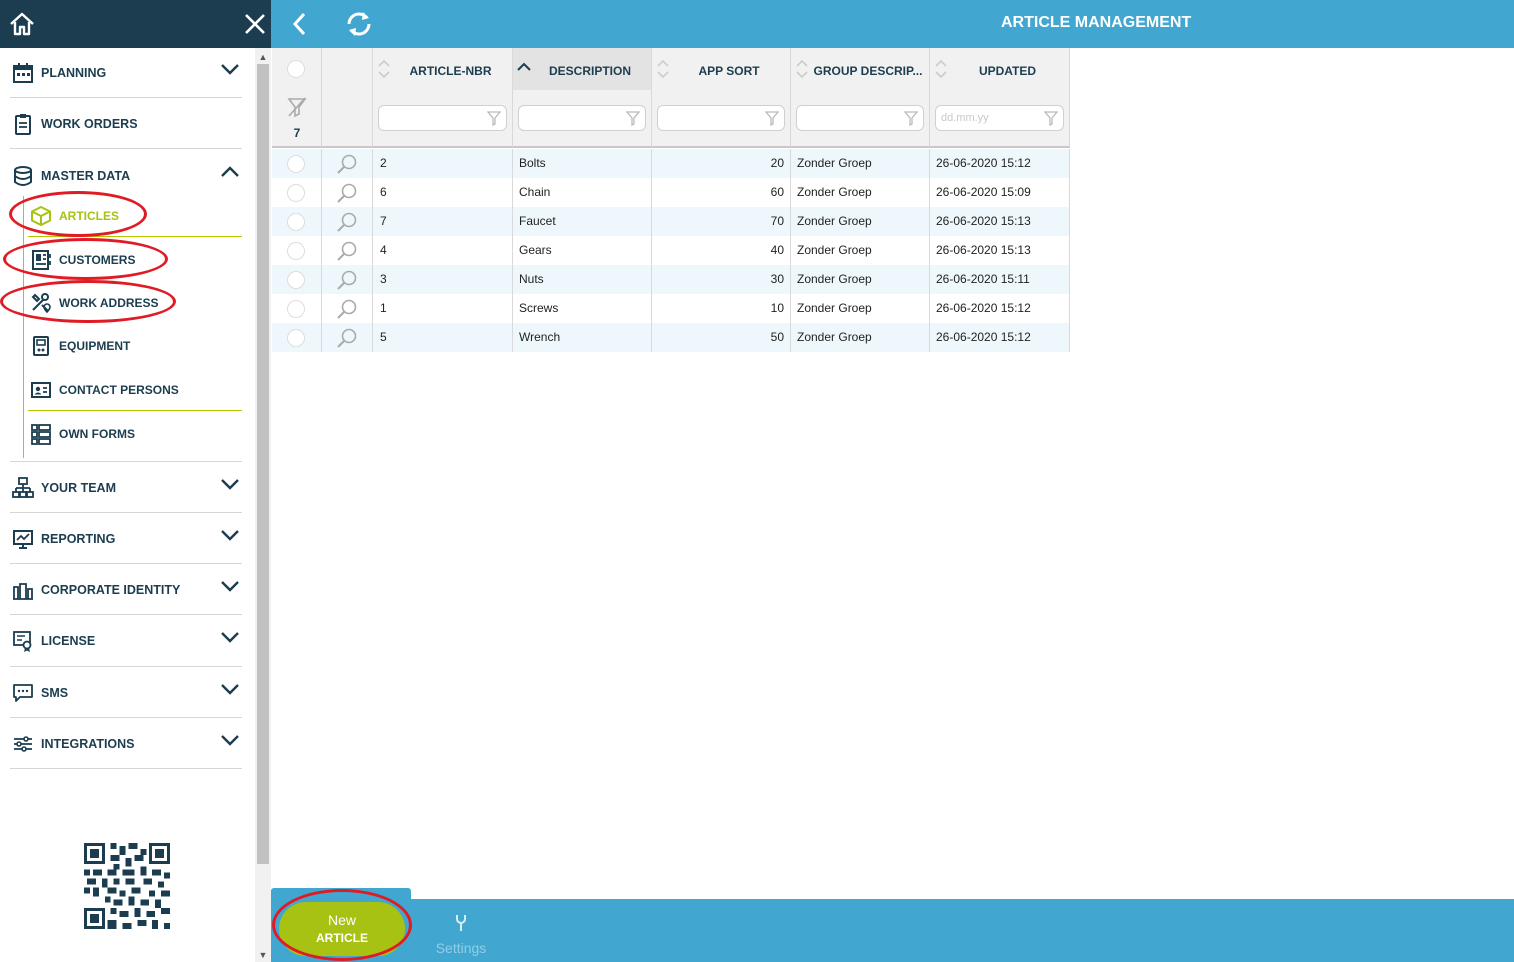  What do you see at coordinates (263, 955) in the screenshot?
I see `scroll-down-arrow: ▼` at bounding box center [263, 955].